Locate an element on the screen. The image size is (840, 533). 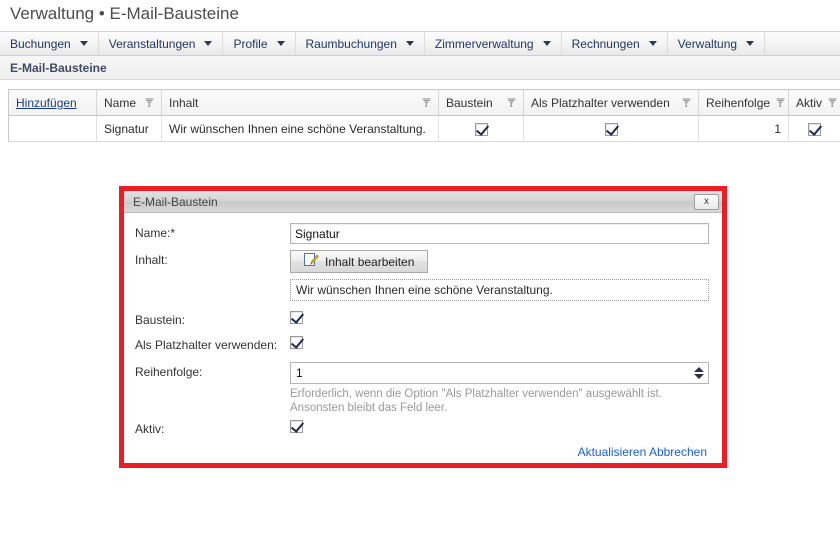
edit-content-label: Inhalt bearbeiten is located at coordinates (370, 261).